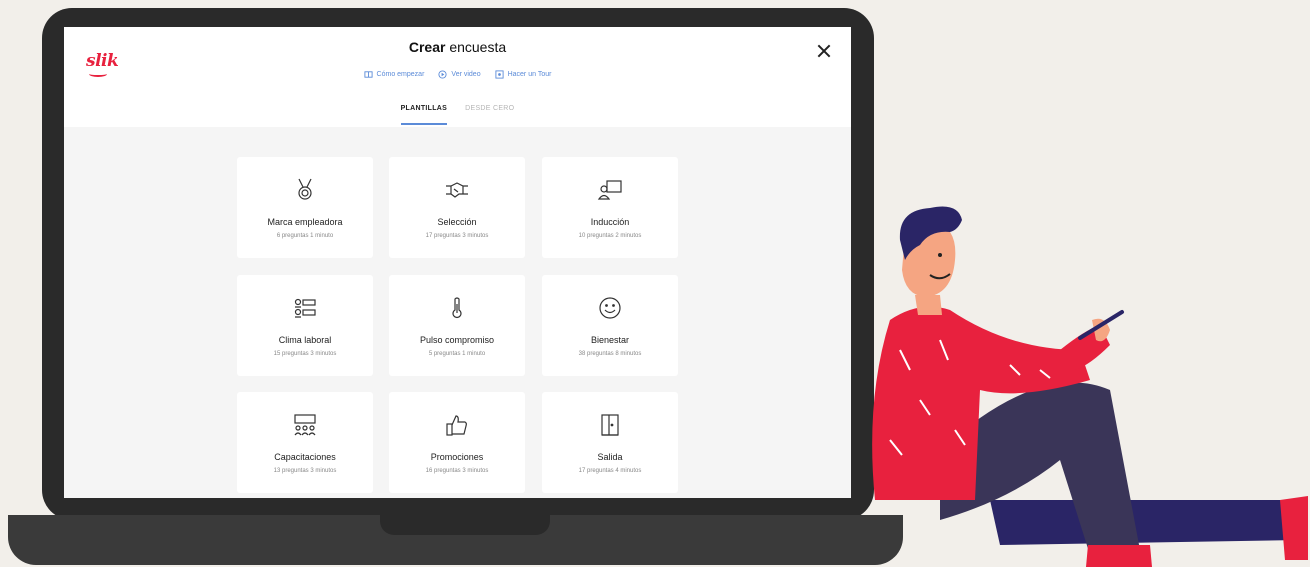  I want to click on template-meta: 16 preguntas 3 minutos, so click(457, 471).